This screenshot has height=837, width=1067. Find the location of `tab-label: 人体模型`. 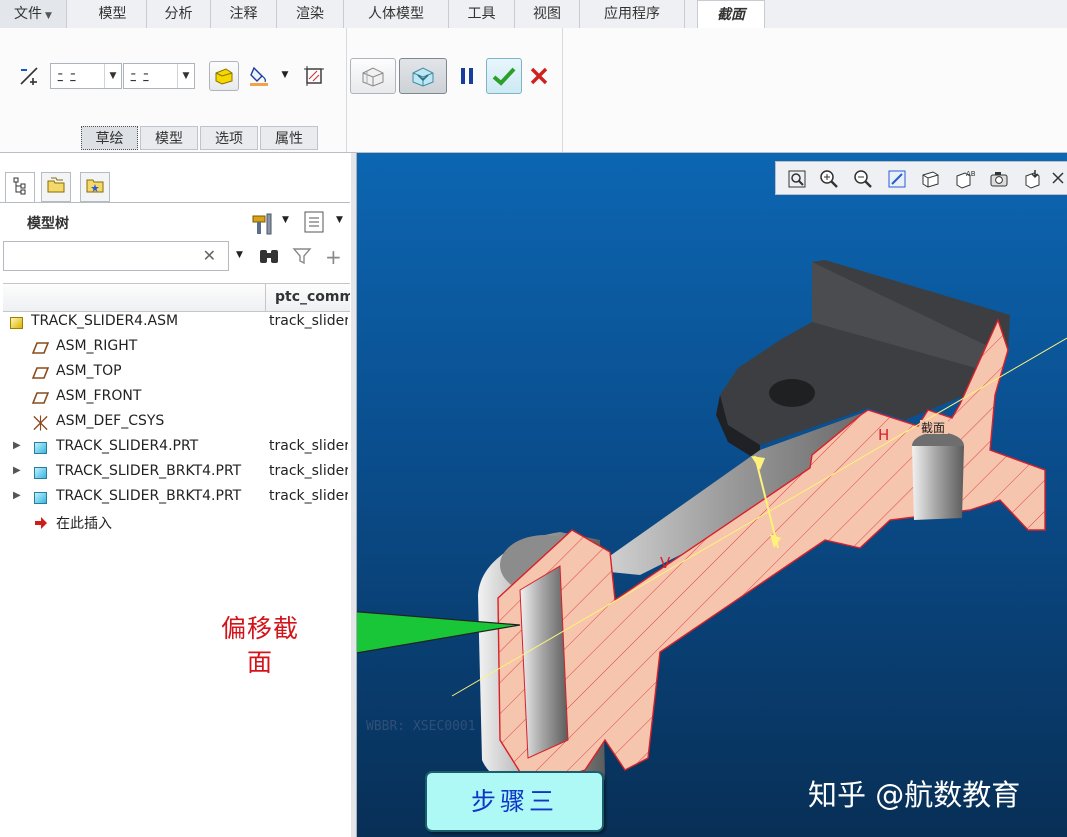

tab-label: 人体模型 is located at coordinates (396, 14).